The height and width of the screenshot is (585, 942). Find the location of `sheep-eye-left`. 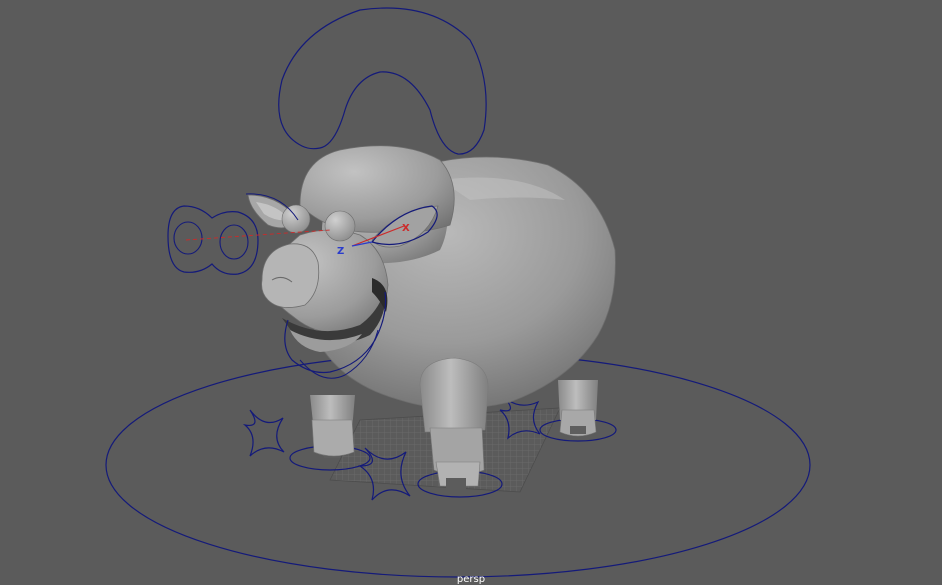

sheep-eye-left is located at coordinates (296, 219).